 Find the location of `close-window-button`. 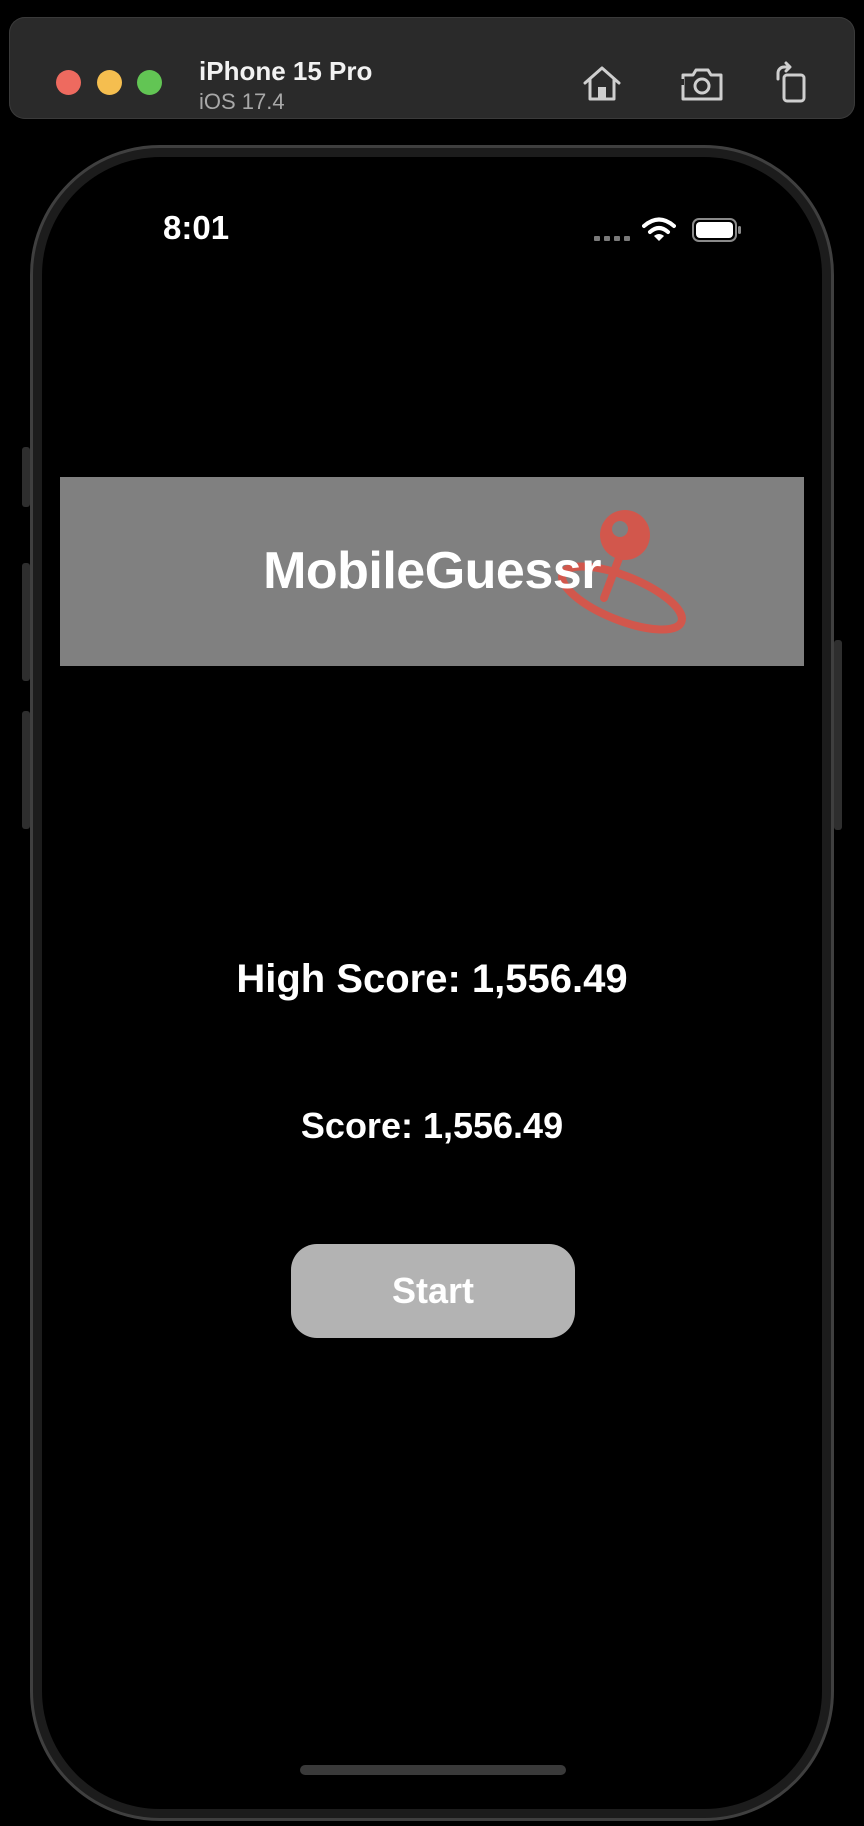

close-window-button is located at coordinates (68, 82).